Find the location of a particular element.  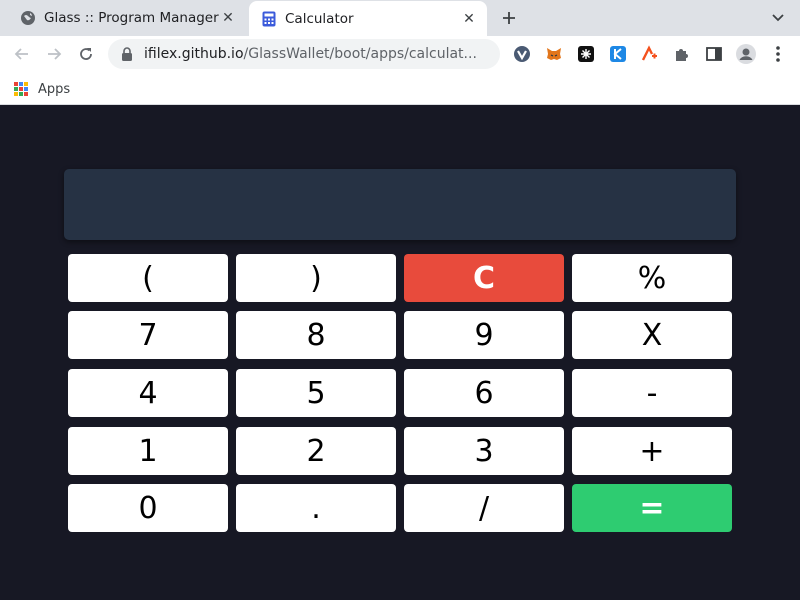

menu-kebab-icon is located at coordinates (778, 54).